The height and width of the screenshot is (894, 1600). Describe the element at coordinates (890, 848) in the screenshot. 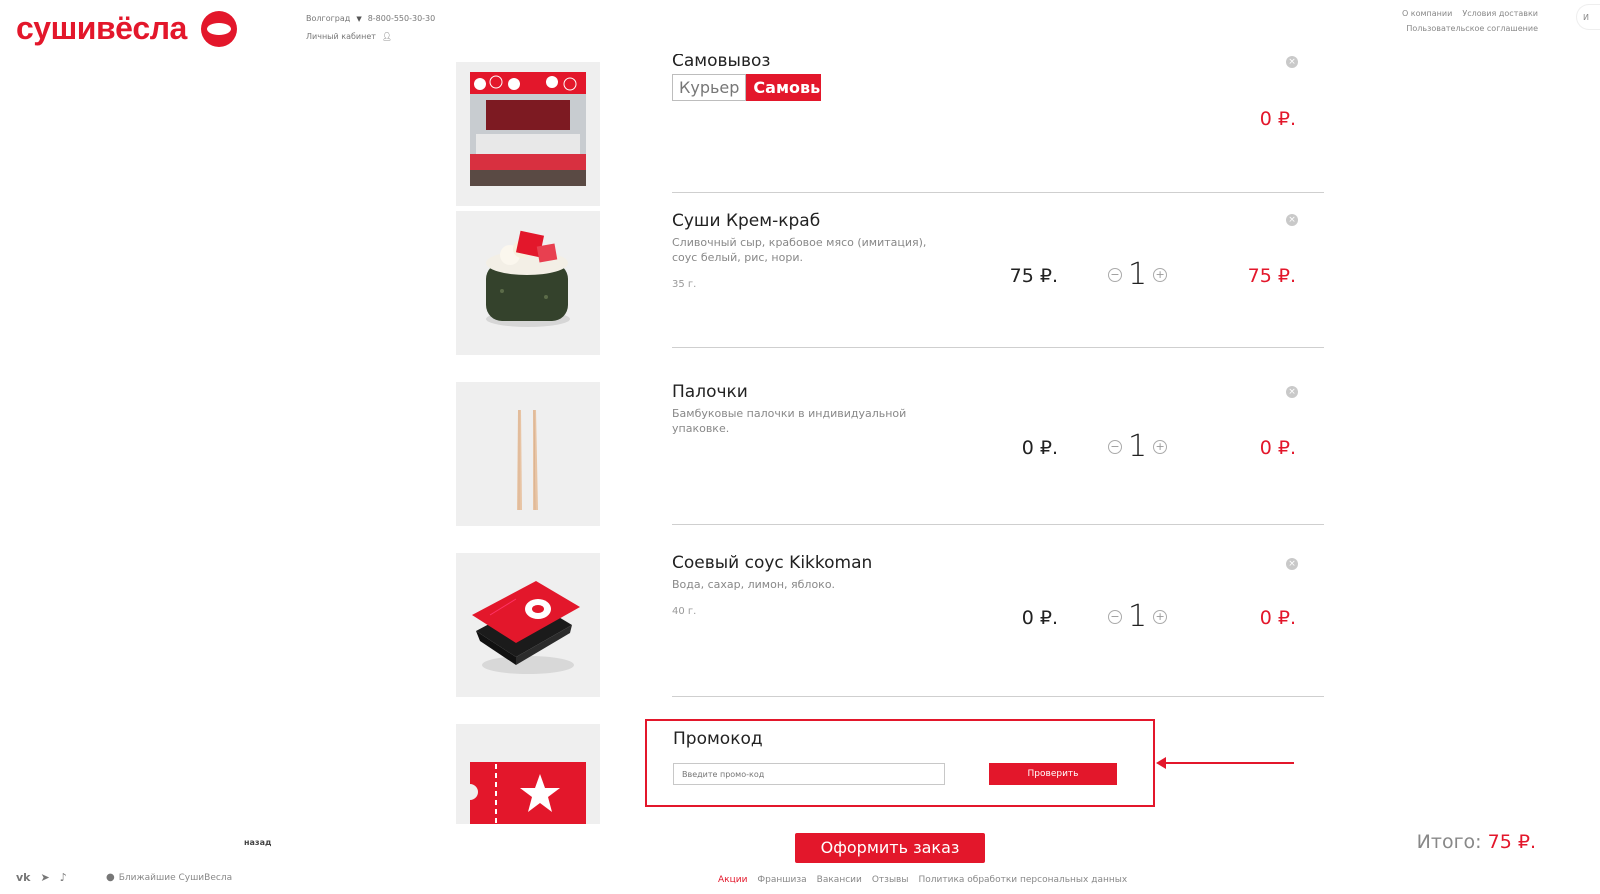

I see `checkout-button: Оформить заказ` at that location.